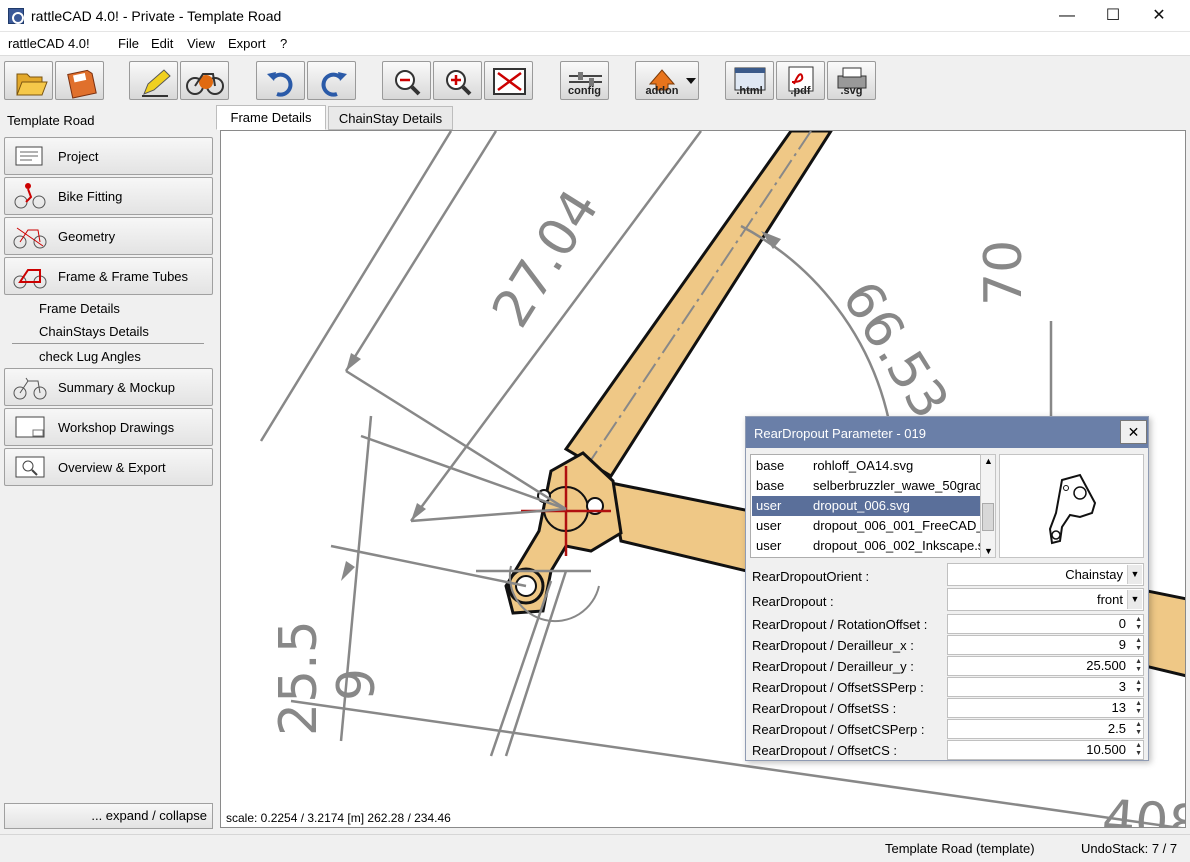 This screenshot has width=1190, height=862. Describe the element at coordinates (30, 238) in the screenshot. I see `geometry-icon` at that location.